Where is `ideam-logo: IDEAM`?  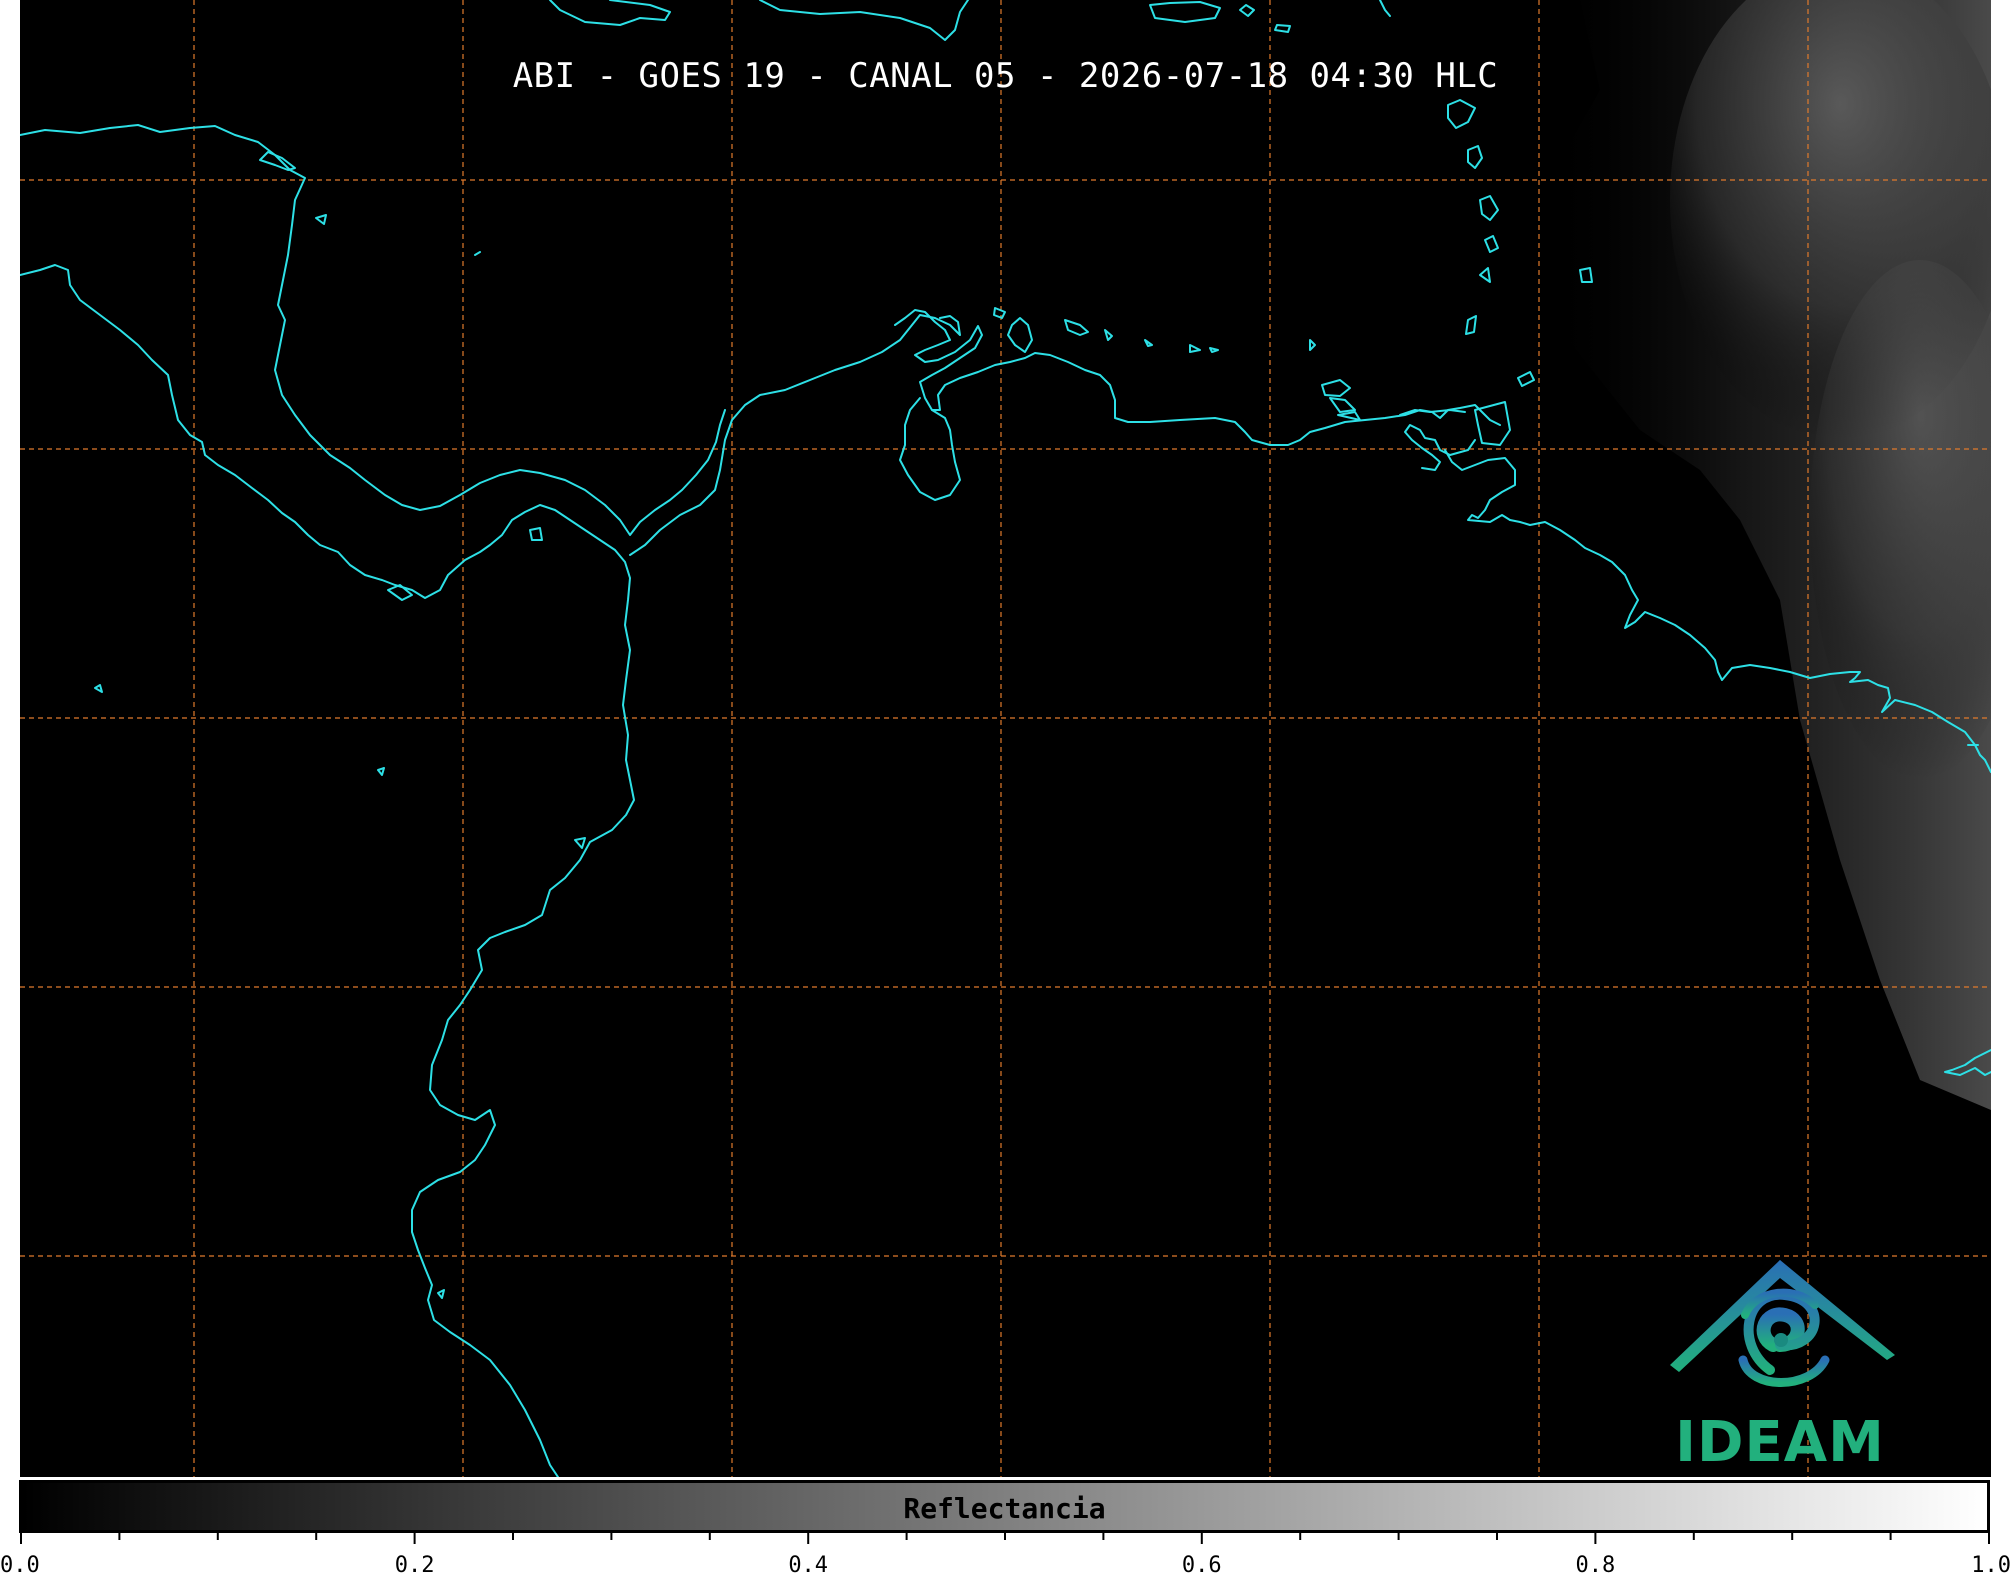
ideam-logo: IDEAM is located at coordinates (1780, 1362).